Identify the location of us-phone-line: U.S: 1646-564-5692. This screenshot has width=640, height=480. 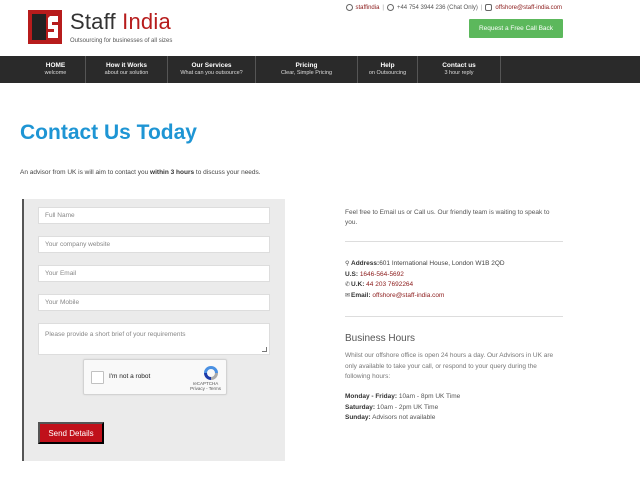
(374, 274).